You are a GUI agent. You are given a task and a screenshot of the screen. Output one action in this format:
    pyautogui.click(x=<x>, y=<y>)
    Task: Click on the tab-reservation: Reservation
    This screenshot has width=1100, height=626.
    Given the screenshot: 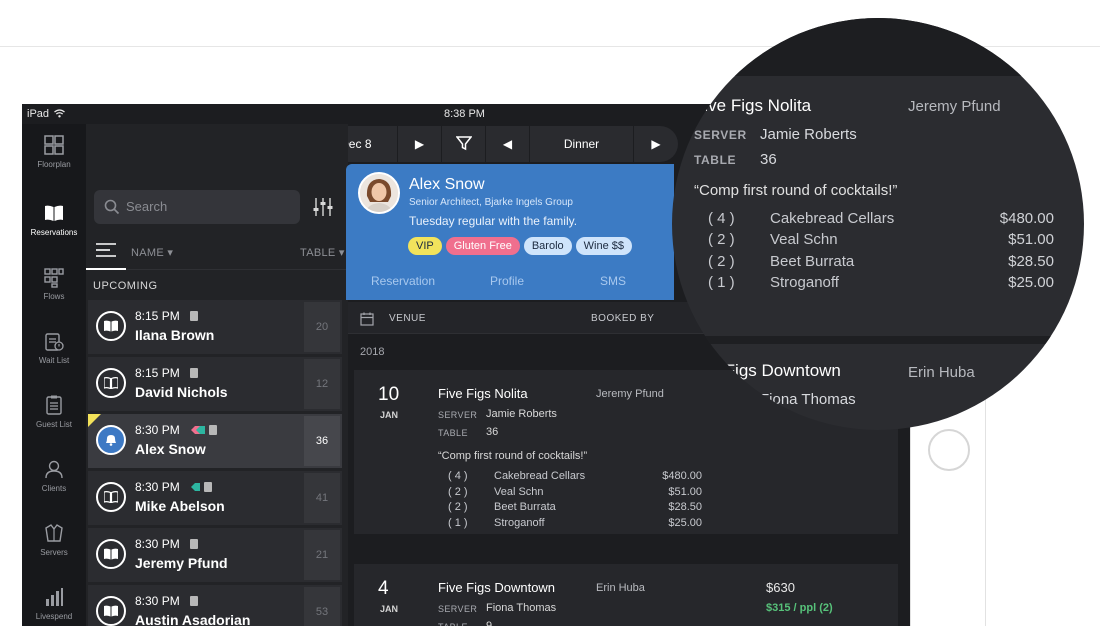 What is the action you would take?
    pyautogui.click(x=403, y=281)
    